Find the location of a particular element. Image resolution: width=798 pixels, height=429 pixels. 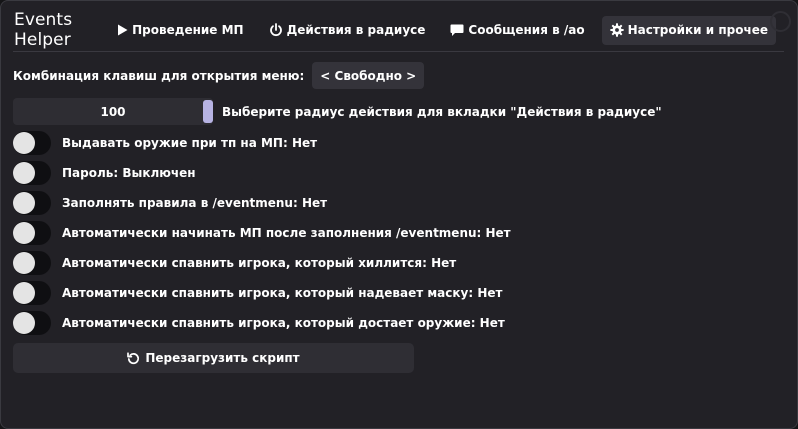

tab-ao-messages: Сообщения в /ao is located at coordinates (517, 30).